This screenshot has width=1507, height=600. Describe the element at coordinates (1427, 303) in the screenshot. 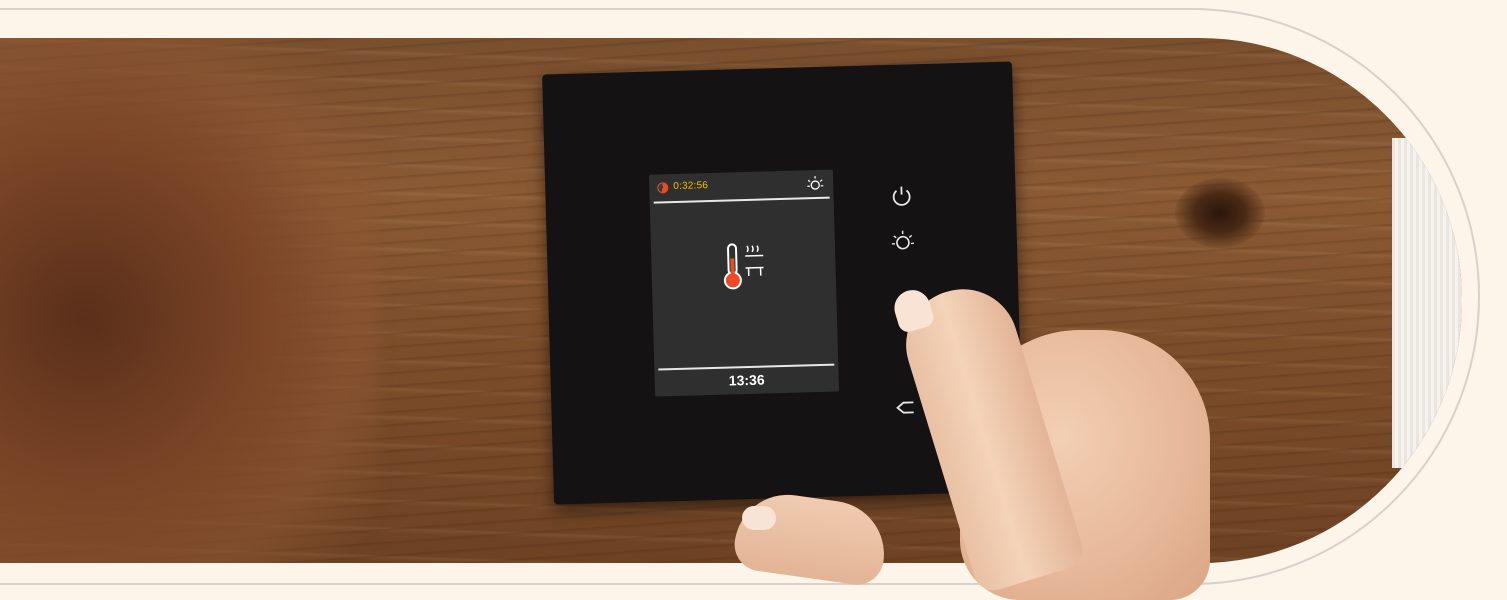

I see `towel` at that location.